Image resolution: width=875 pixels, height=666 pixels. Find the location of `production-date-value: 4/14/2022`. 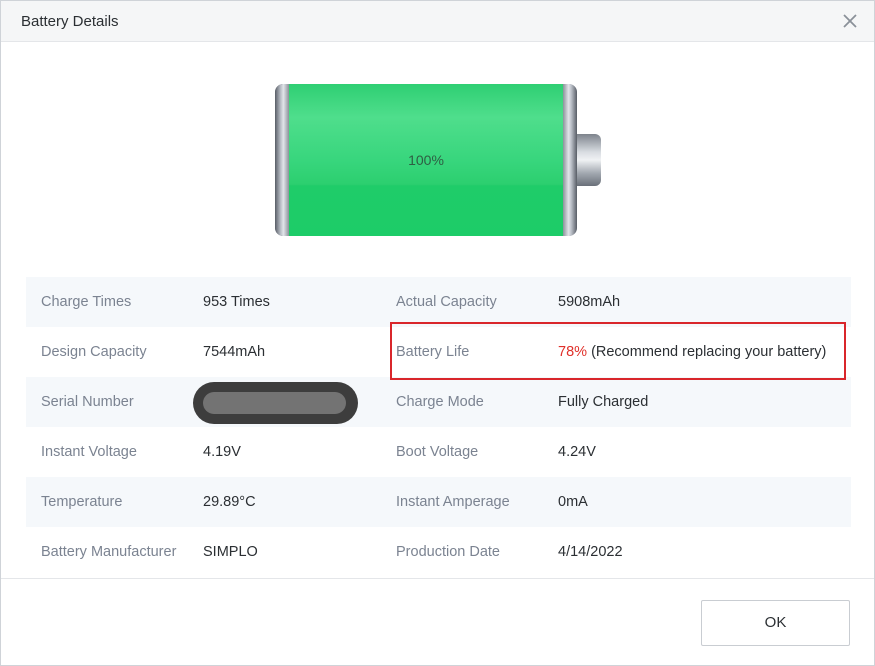

production-date-value: 4/14/2022 is located at coordinates (590, 552).